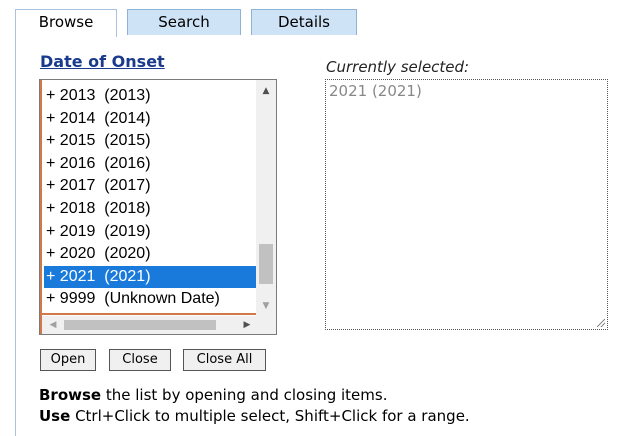  I want to click on scrollbar-corner, so click(266, 325).